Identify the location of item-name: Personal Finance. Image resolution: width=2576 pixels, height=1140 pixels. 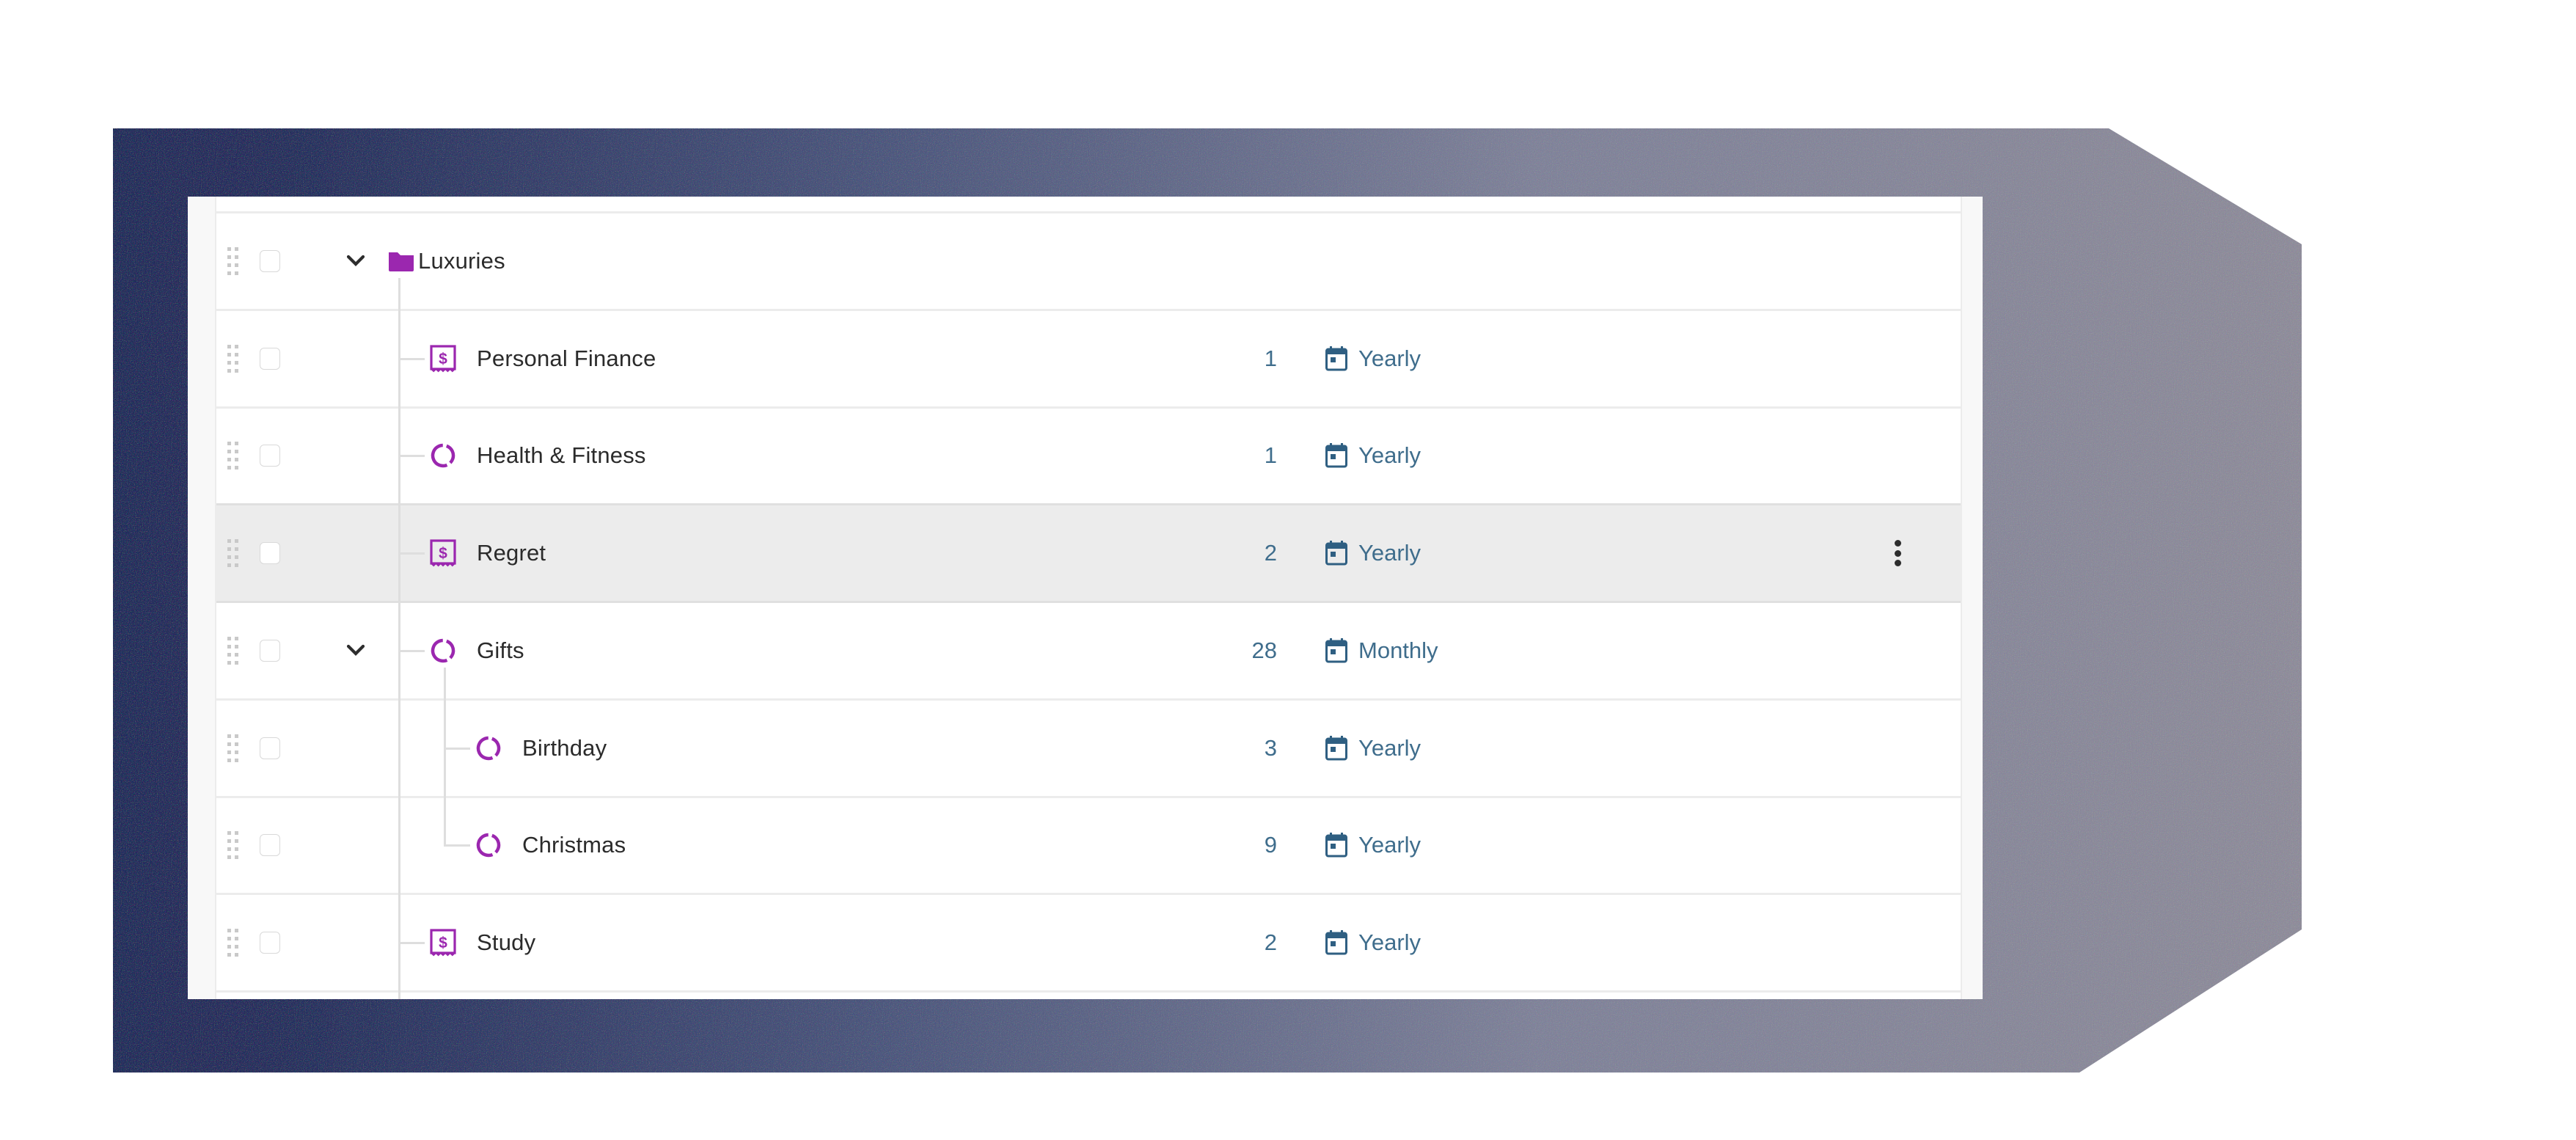
(566, 358).